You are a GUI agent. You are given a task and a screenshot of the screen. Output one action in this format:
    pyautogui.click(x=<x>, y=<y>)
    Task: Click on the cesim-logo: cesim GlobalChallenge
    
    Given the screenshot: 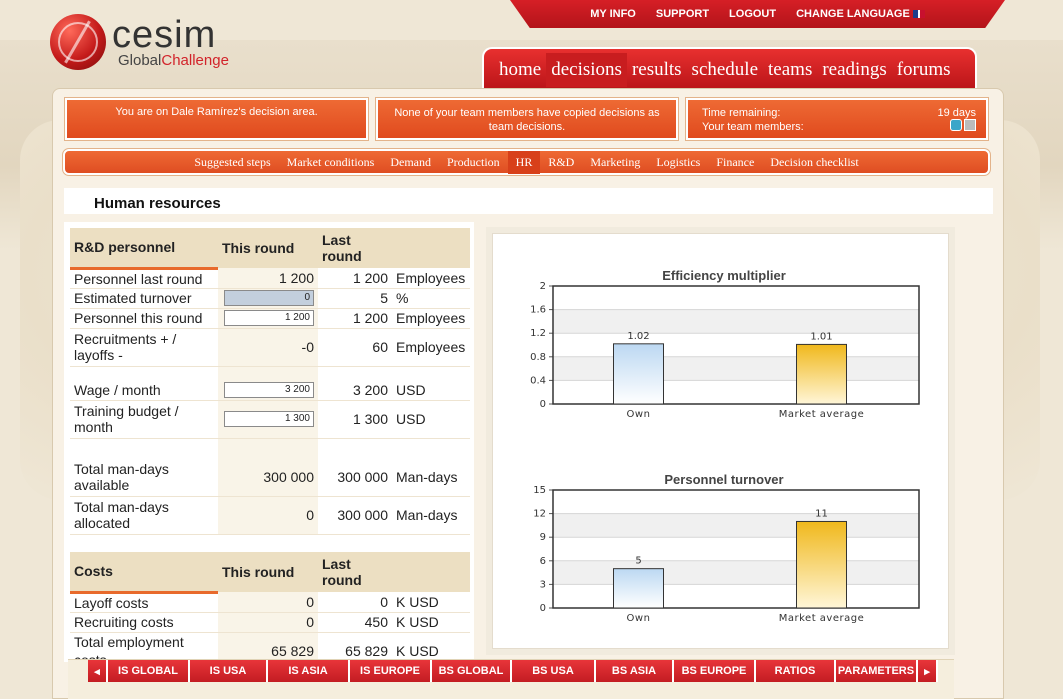 What is the action you would take?
    pyautogui.click(x=150, y=42)
    